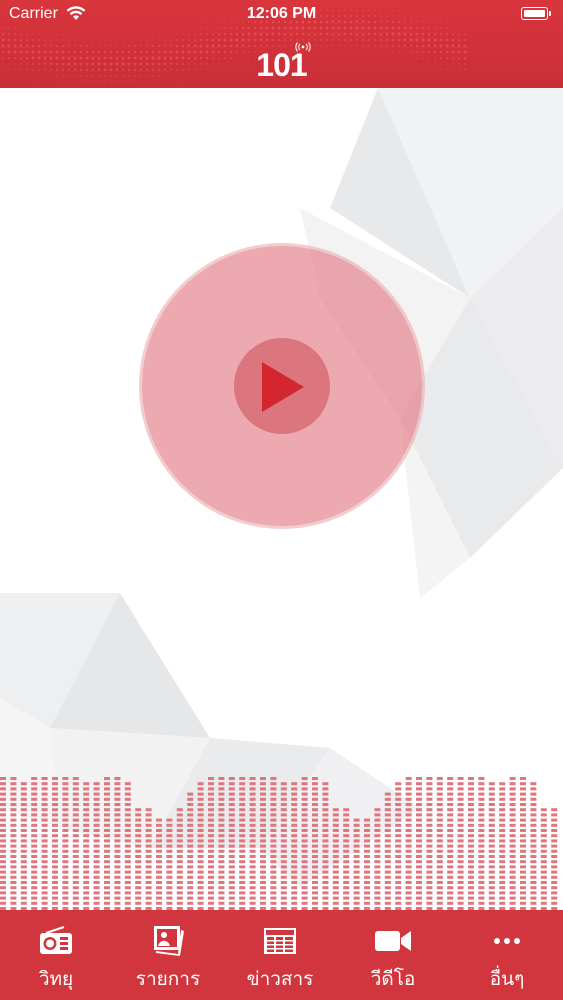 This screenshot has width=563, height=1000. What do you see at coordinates (393, 979) in the screenshot?
I see `tab-video-label: วีดีโอ` at bounding box center [393, 979].